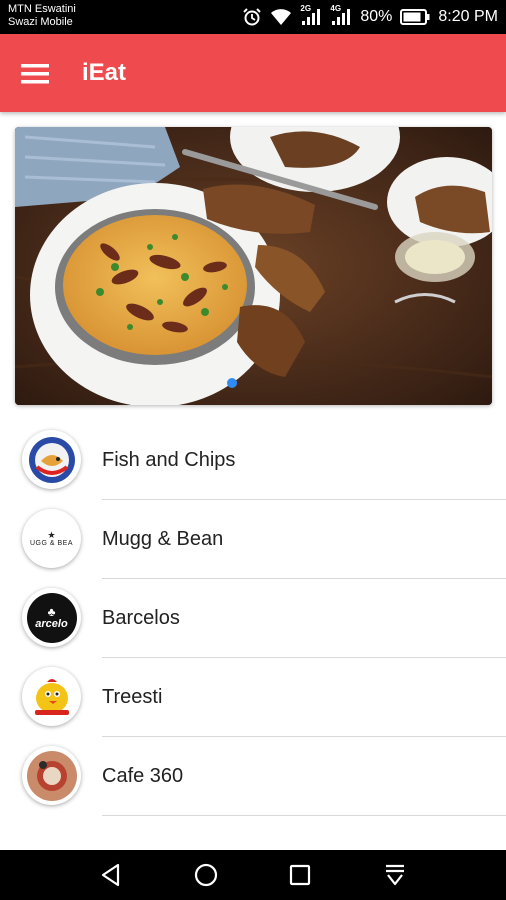  I want to click on status-icons: 2G 4G 80% 8:20 PM, so click(370, 16).